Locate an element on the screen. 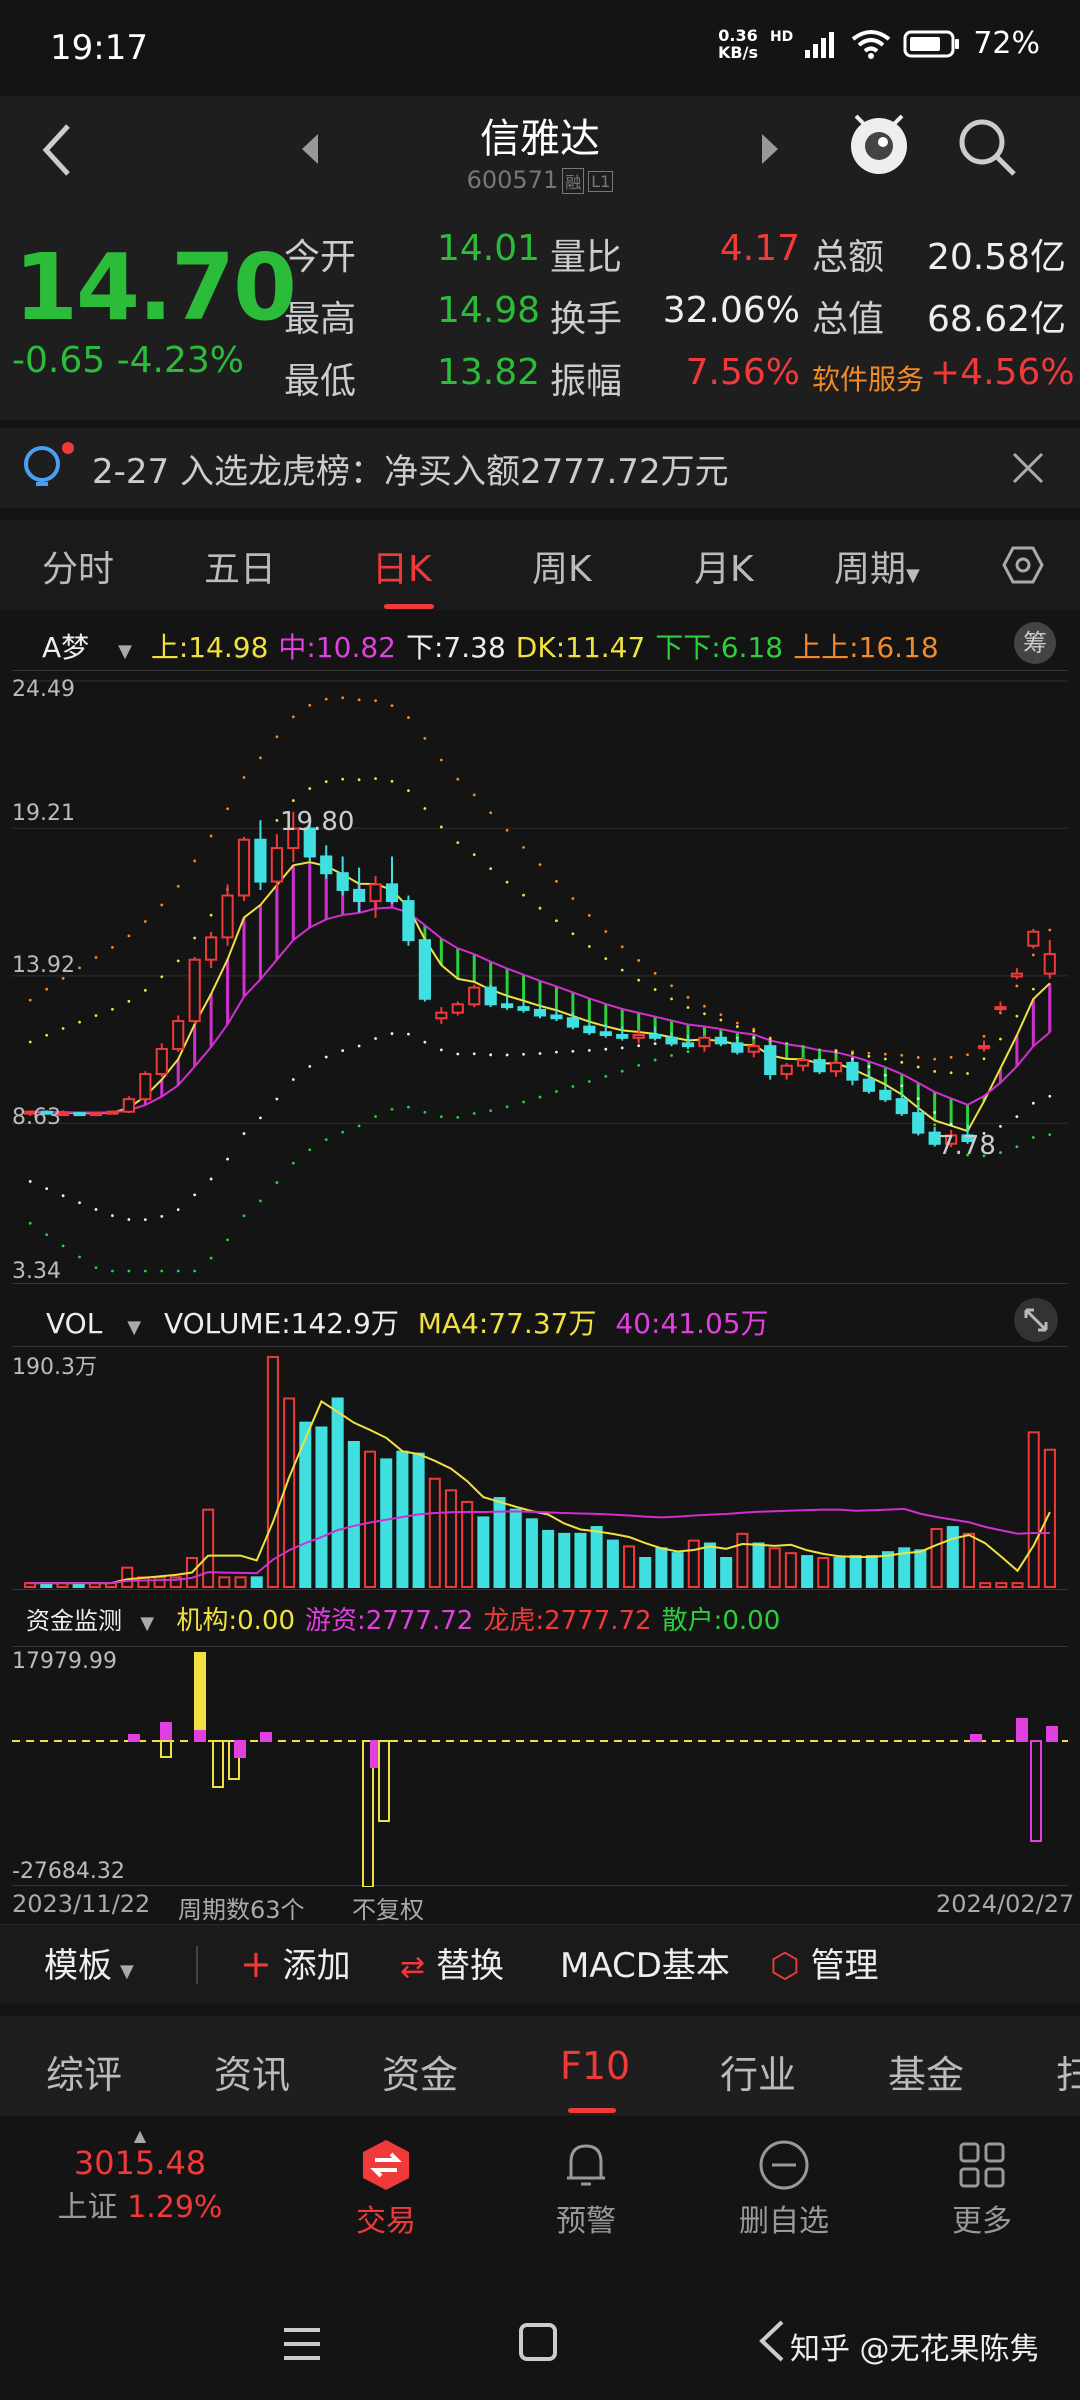 Image resolution: width=1080 pixels, height=2400 pixels. tab-more-clipped: 扫 is located at coordinates (1068, 2071).